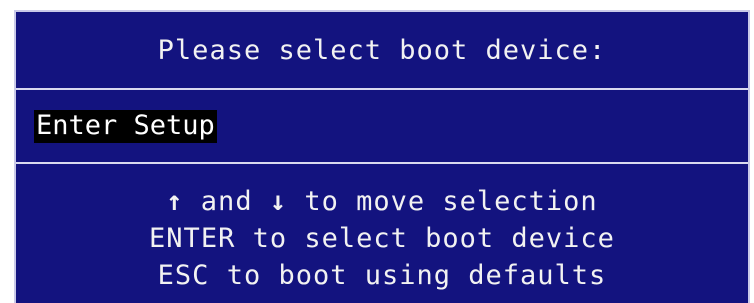 The width and height of the screenshot is (754, 303). I want to click on boot-option-enter-setup: Enter Setup, so click(125, 126).